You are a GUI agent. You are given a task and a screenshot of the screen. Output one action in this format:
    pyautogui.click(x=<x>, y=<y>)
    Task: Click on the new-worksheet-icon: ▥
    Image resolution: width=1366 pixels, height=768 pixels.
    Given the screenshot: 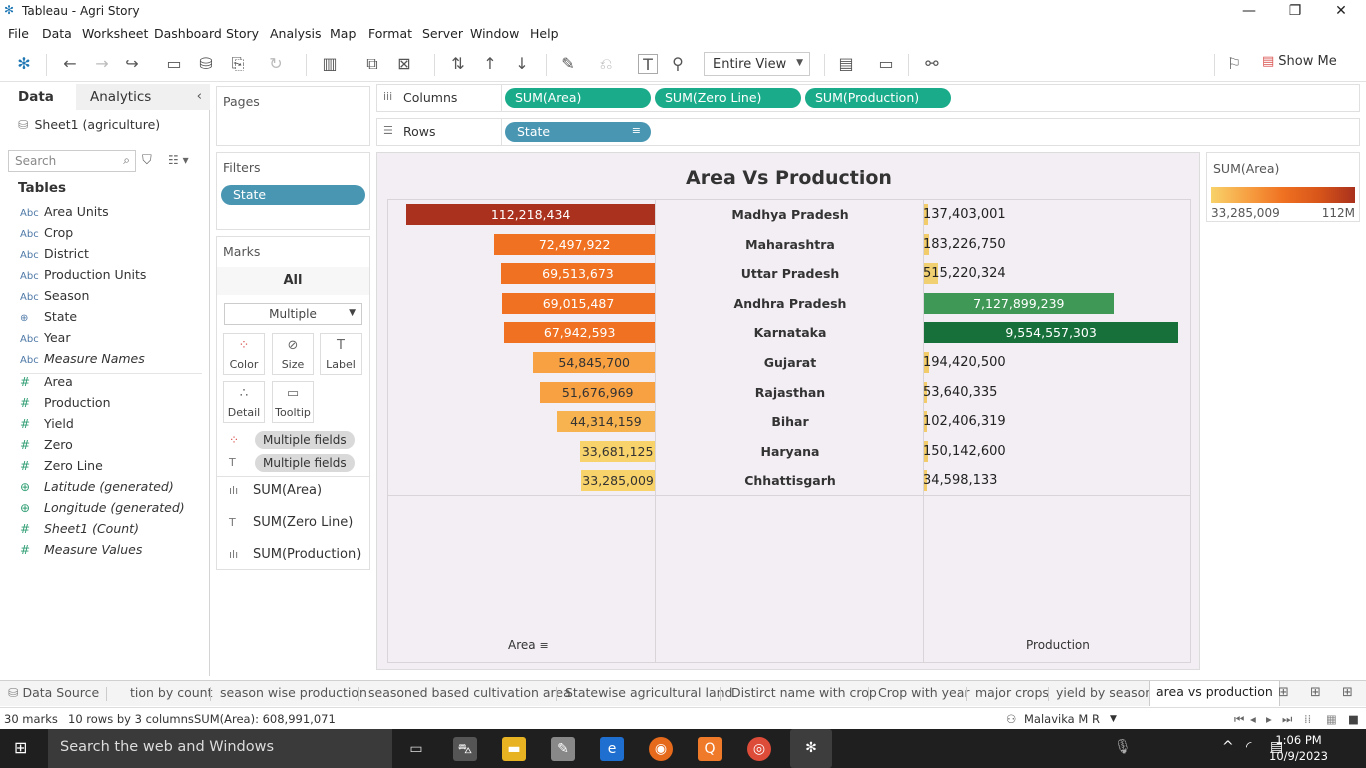 What is the action you would take?
    pyautogui.click(x=330, y=64)
    